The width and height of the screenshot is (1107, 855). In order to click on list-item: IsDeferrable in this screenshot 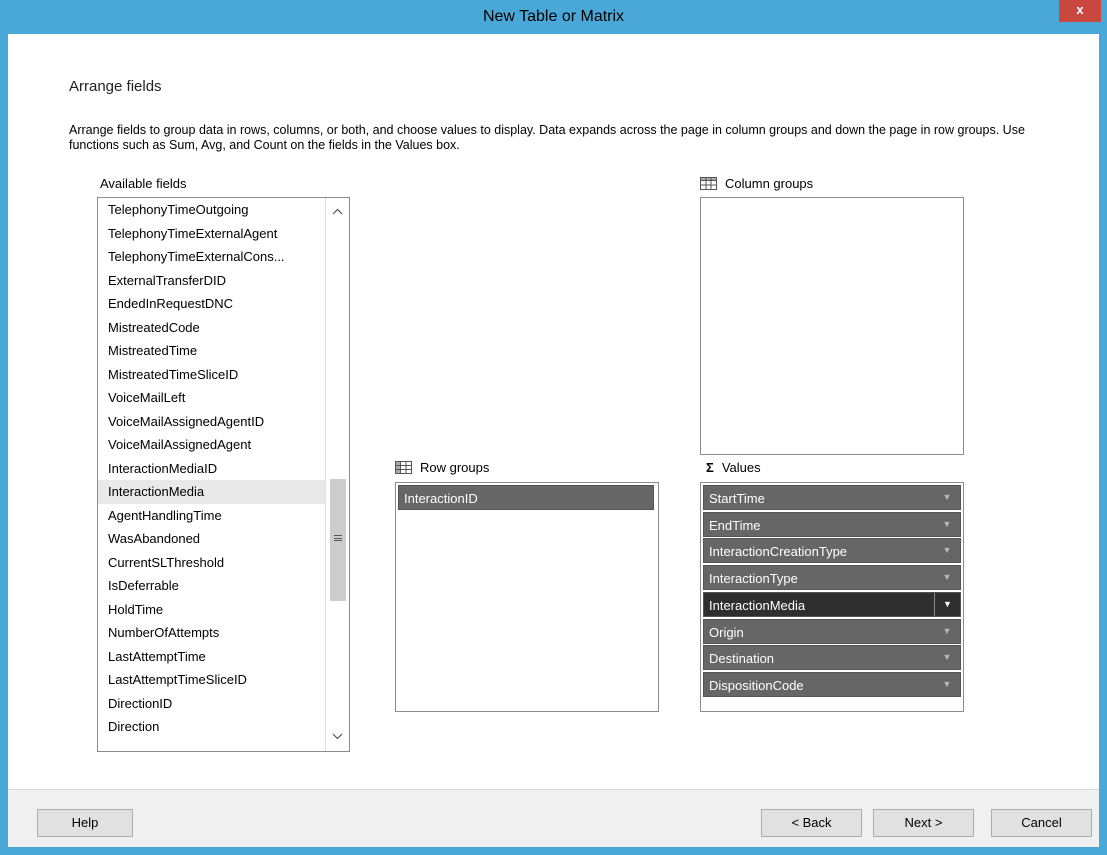, I will do `click(212, 586)`.